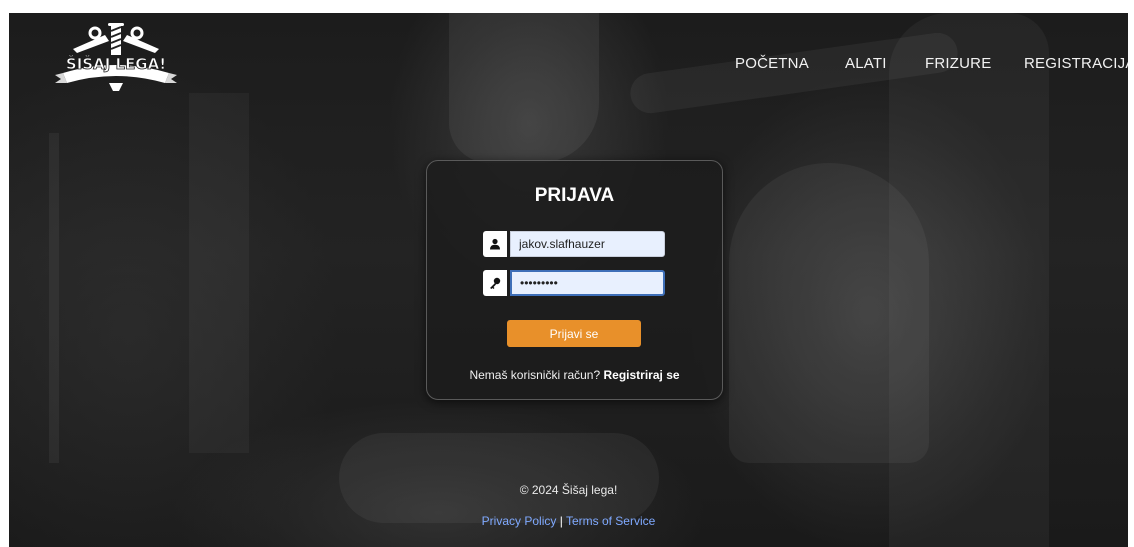  What do you see at coordinates (574, 195) in the screenshot?
I see `login-title: PRIJAVA` at bounding box center [574, 195].